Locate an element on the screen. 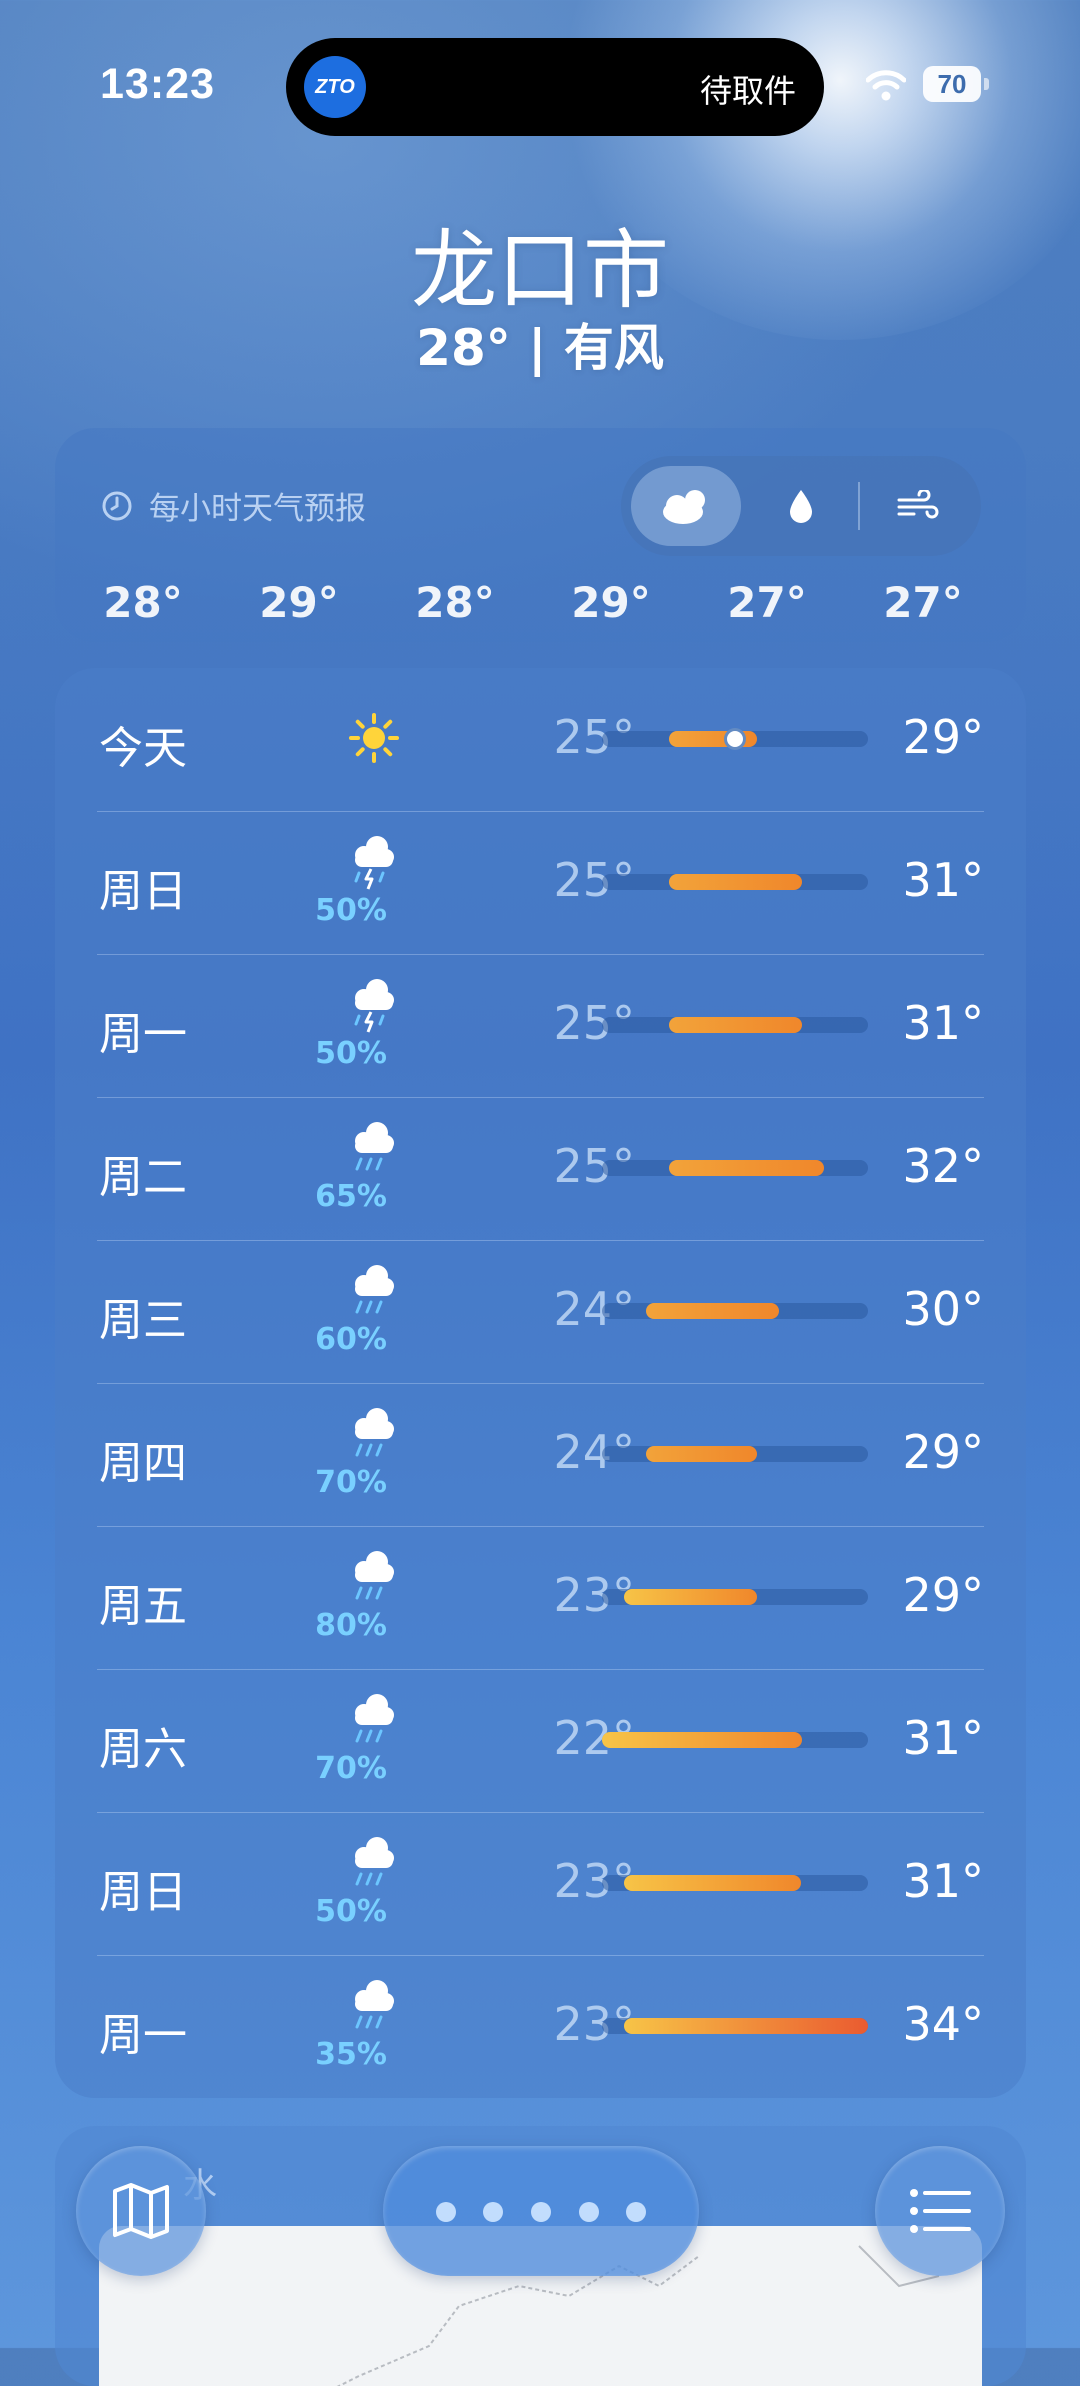  battery-nub is located at coordinates (986, 84).